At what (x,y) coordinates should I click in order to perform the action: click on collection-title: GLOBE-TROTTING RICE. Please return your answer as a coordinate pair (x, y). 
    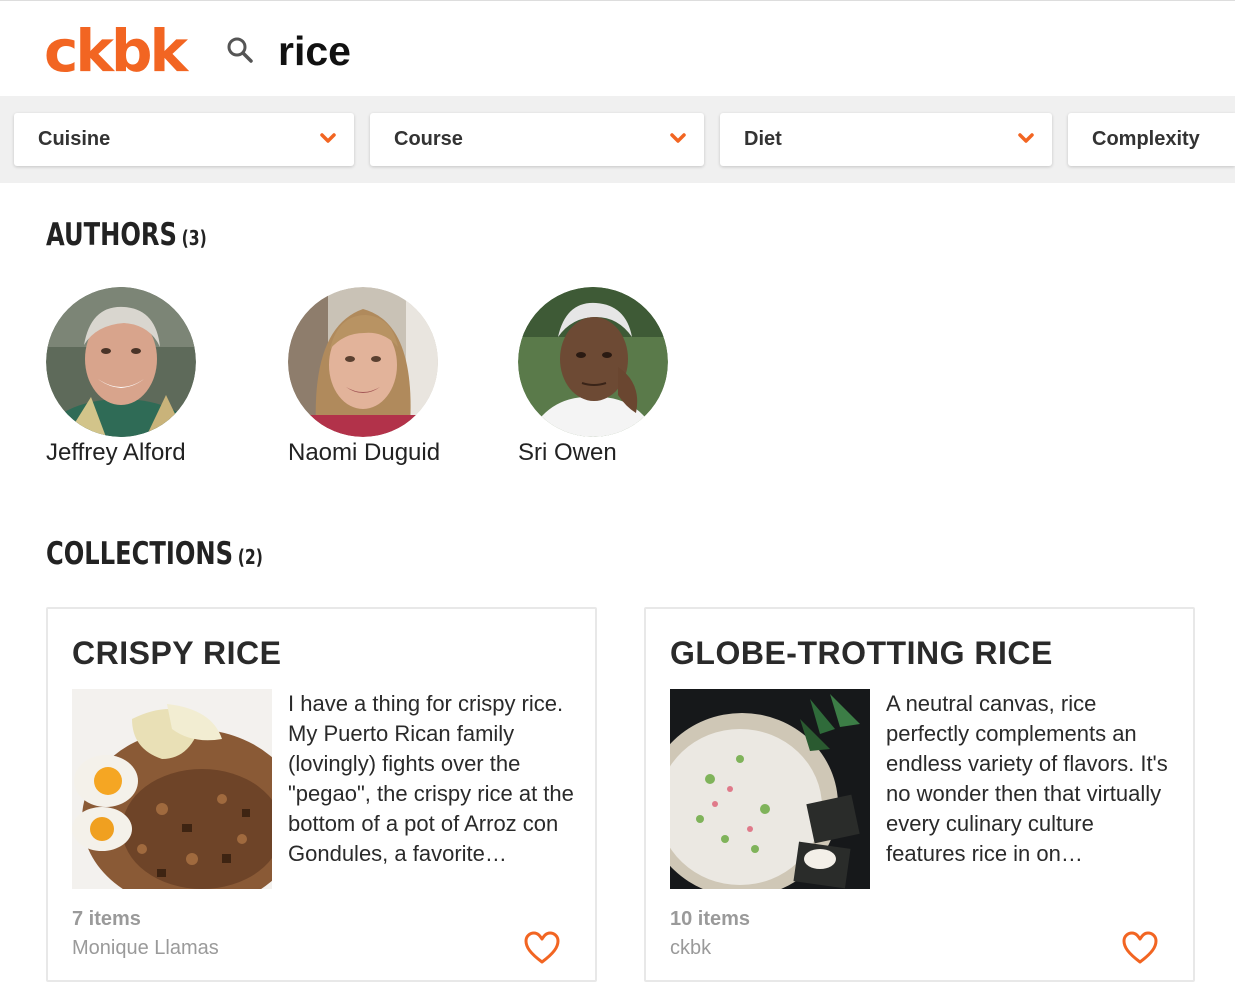
    Looking at the image, I should click on (861, 653).